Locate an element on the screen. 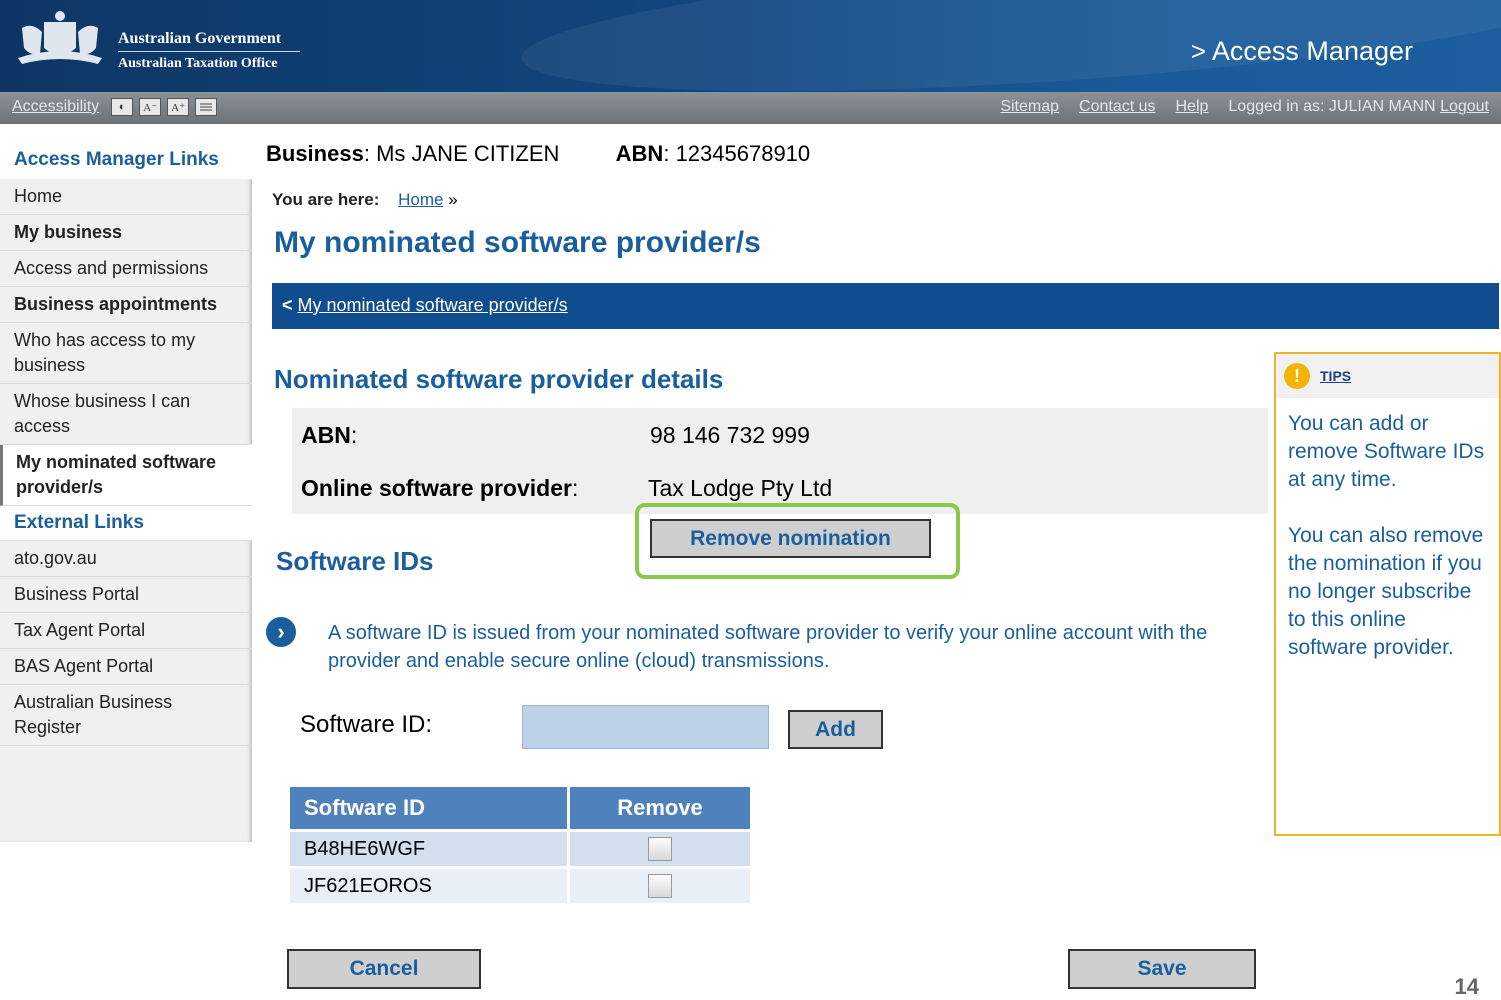  column-header-software-id: Software ID is located at coordinates (430, 808).